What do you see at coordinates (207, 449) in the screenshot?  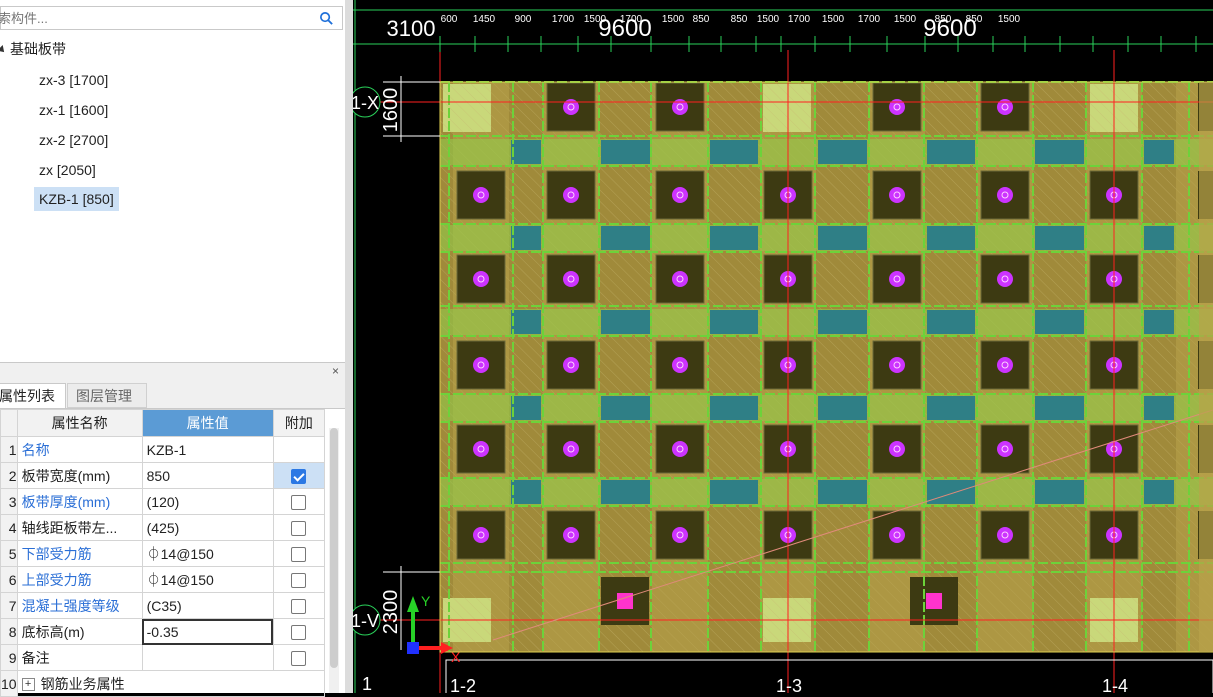 I see `property-value: KZB-1` at bounding box center [207, 449].